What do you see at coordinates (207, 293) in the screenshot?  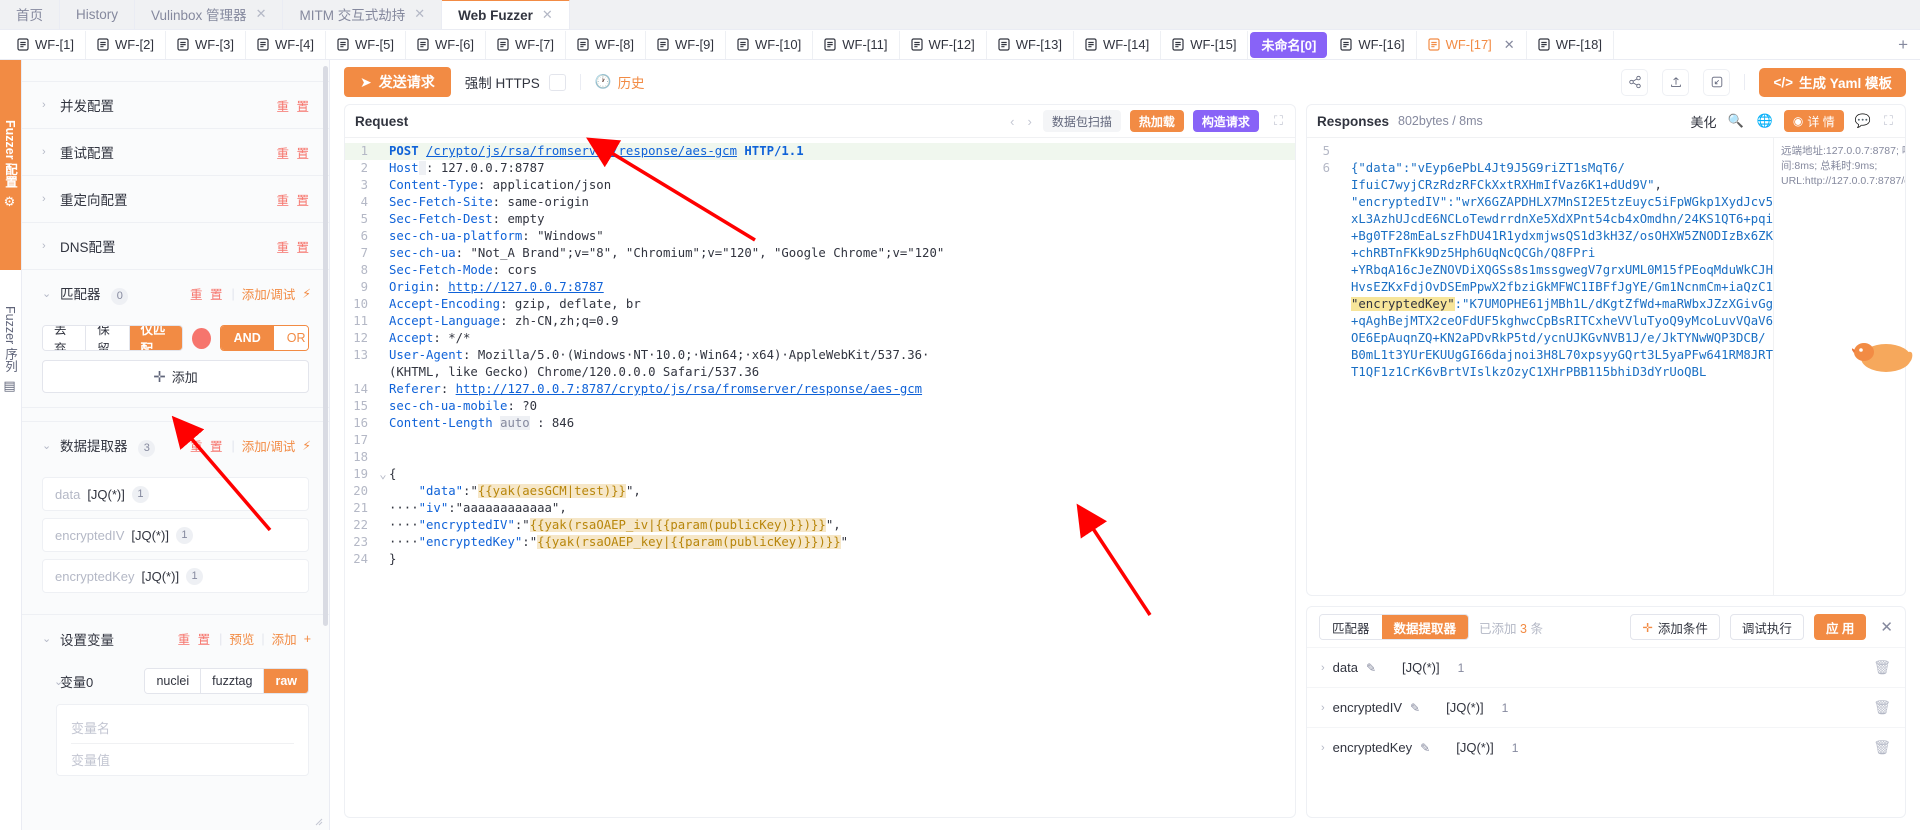 I see `matcher-reset-button: 重 置` at bounding box center [207, 293].